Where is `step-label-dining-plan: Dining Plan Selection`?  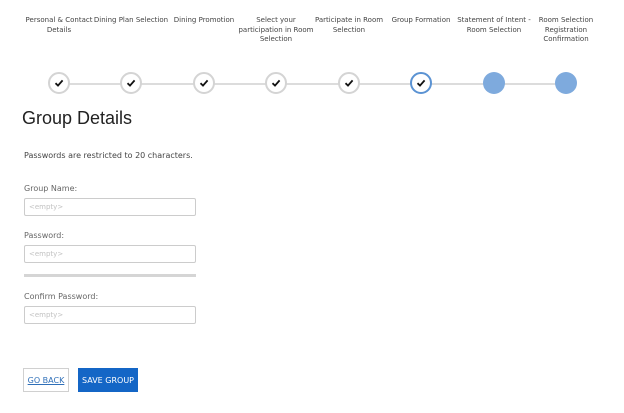 step-label-dining-plan: Dining Plan Selection is located at coordinates (131, 20).